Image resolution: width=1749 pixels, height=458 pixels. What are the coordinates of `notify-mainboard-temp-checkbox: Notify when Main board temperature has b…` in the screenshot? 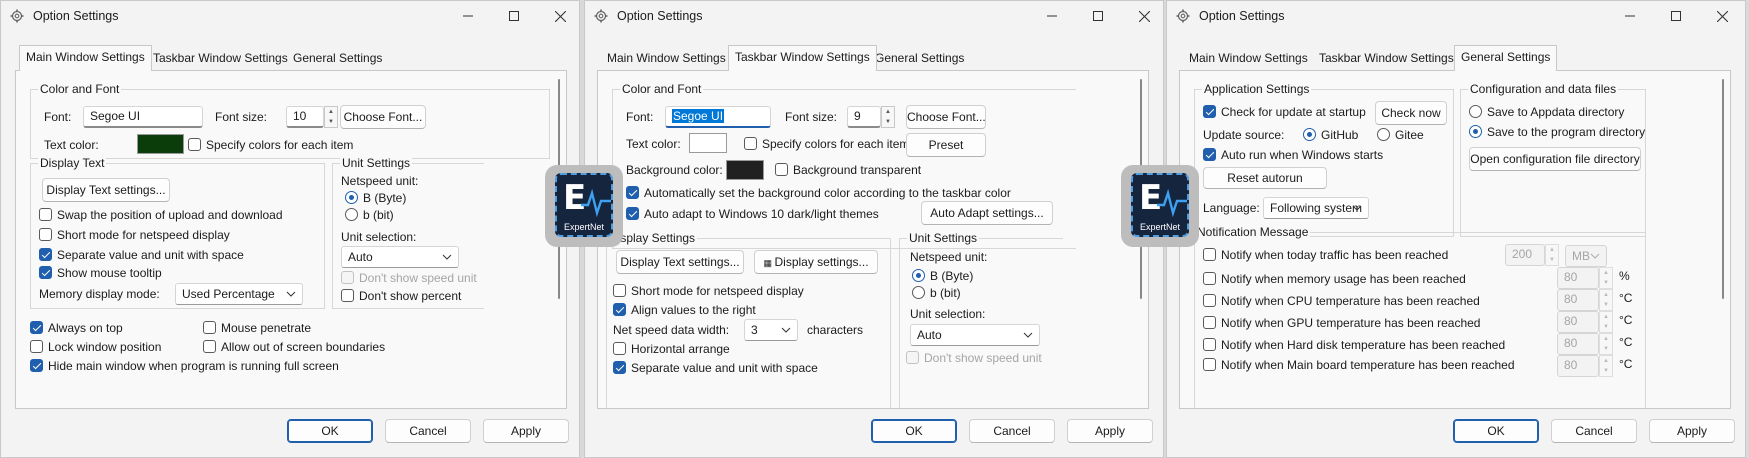 It's located at (1359, 365).